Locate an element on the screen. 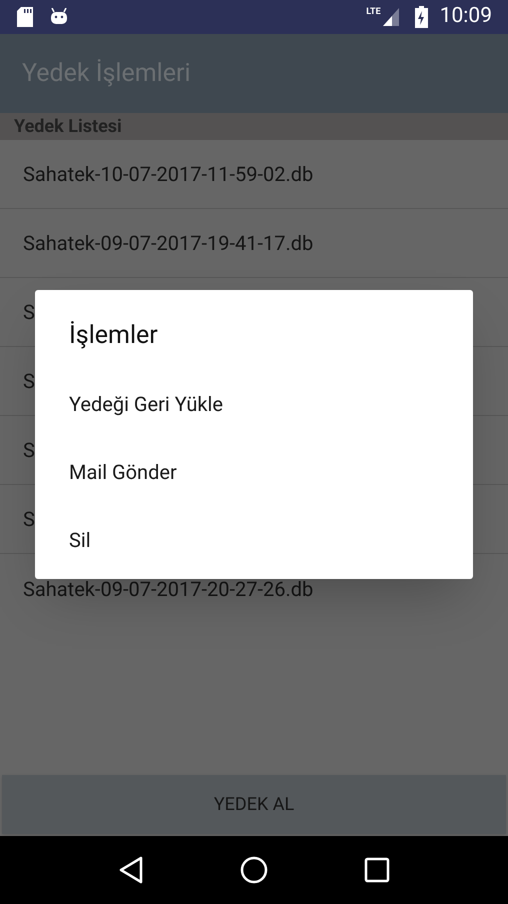 This screenshot has width=508, height=904. recents-icon is located at coordinates (377, 870).